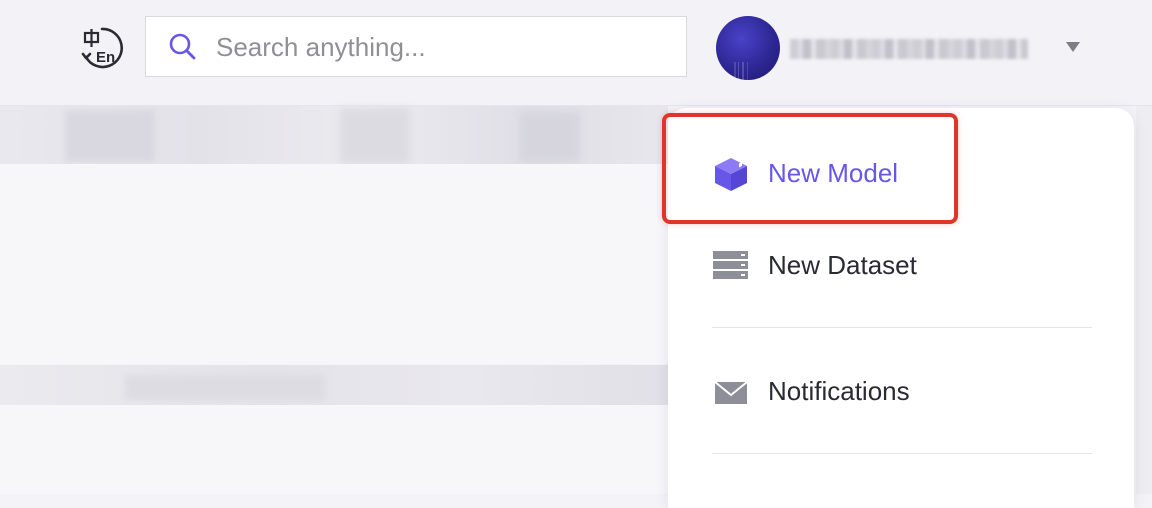 This screenshot has width=1152, height=508. What do you see at coordinates (909, 49) in the screenshot?
I see `username-redacted` at bounding box center [909, 49].